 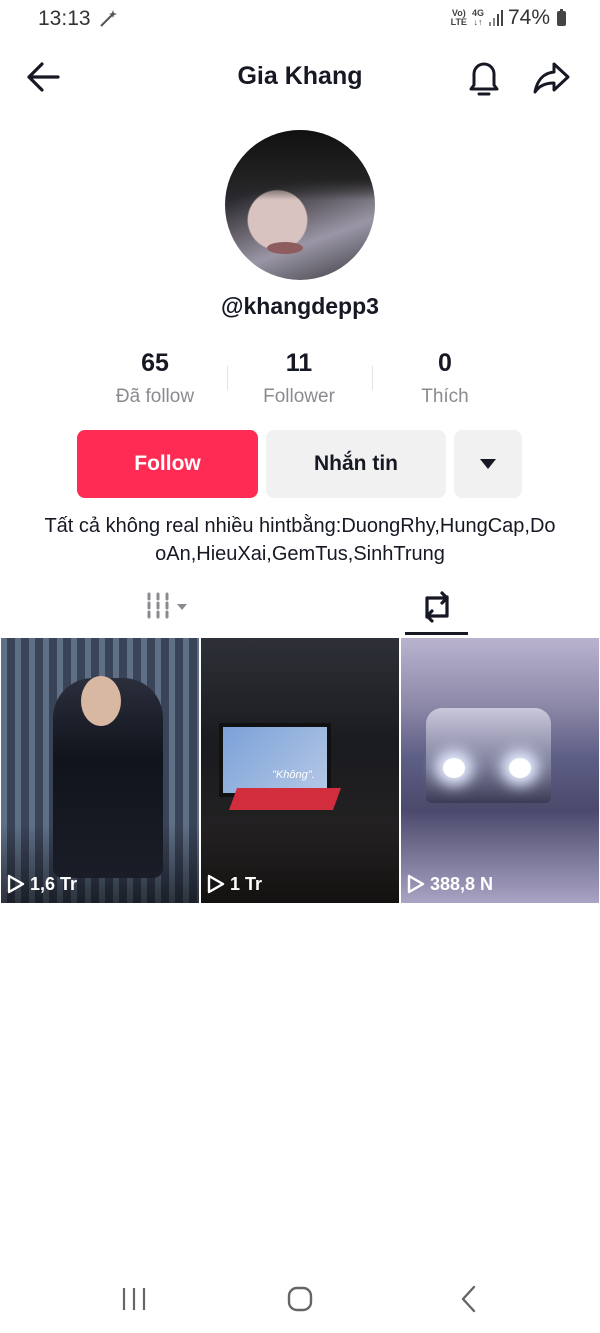 What do you see at coordinates (495, 18) in the screenshot?
I see `signal-icon` at bounding box center [495, 18].